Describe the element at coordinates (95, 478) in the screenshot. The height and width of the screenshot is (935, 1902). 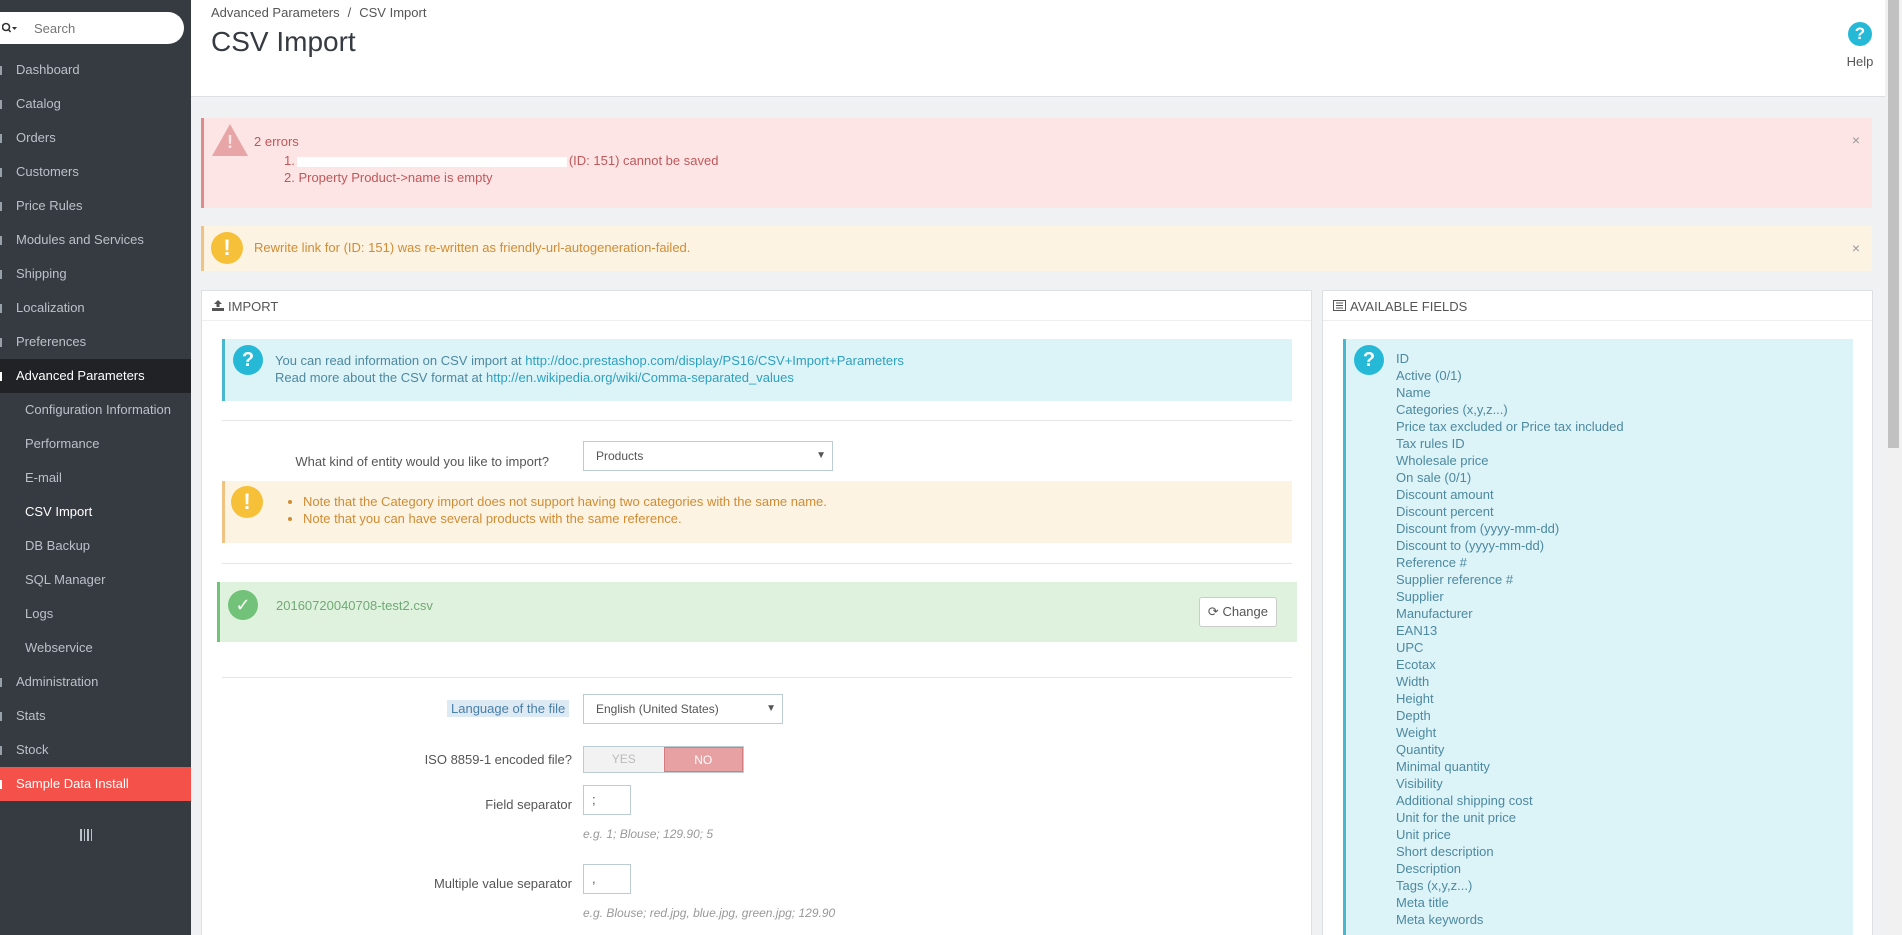
I see `nav-sub-email: E-mail` at that location.